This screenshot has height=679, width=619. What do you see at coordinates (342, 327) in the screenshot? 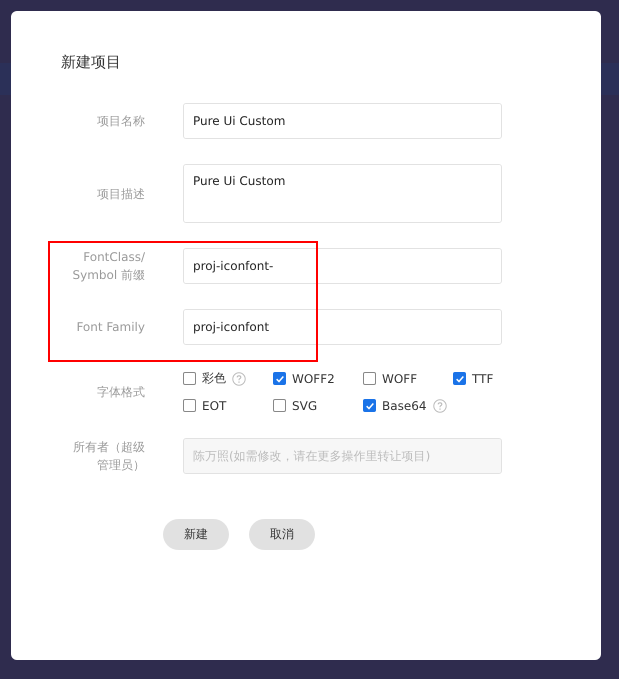
I see `input-field: proj-iconfont` at bounding box center [342, 327].